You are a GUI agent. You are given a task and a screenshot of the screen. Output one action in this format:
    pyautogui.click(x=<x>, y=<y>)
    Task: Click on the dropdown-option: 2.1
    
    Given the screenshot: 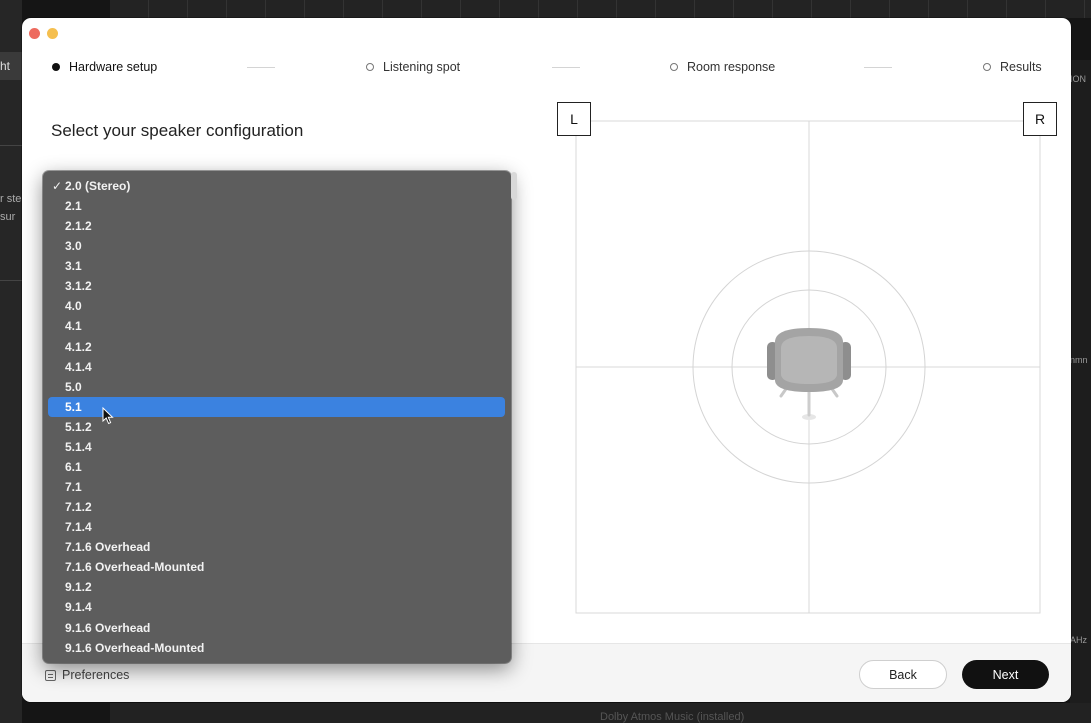 What is the action you would take?
    pyautogui.click(x=276, y=206)
    